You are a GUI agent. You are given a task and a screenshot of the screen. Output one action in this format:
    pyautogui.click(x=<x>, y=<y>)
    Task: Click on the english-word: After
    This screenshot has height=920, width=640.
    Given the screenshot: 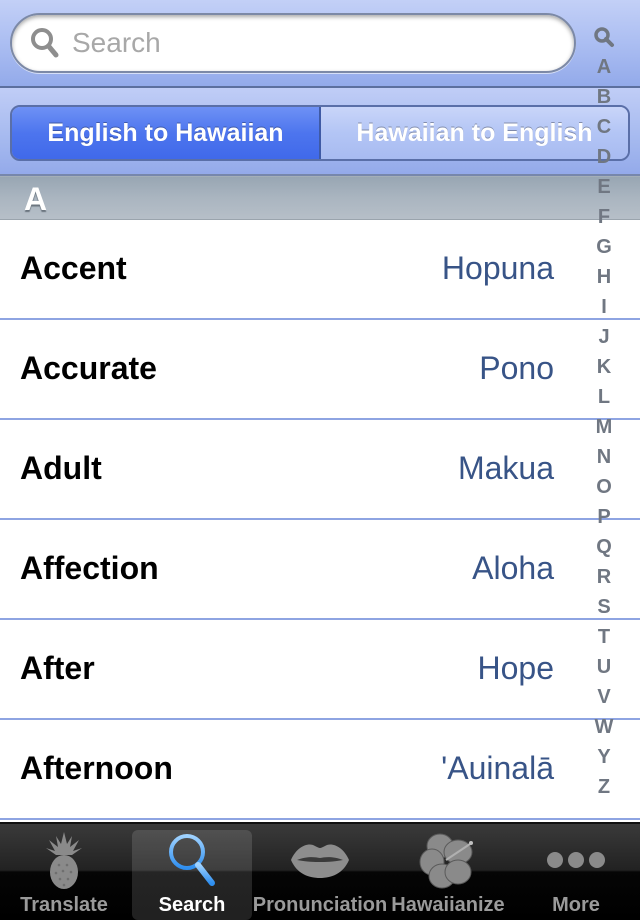 What is the action you would take?
    pyautogui.click(x=57, y=668)
    